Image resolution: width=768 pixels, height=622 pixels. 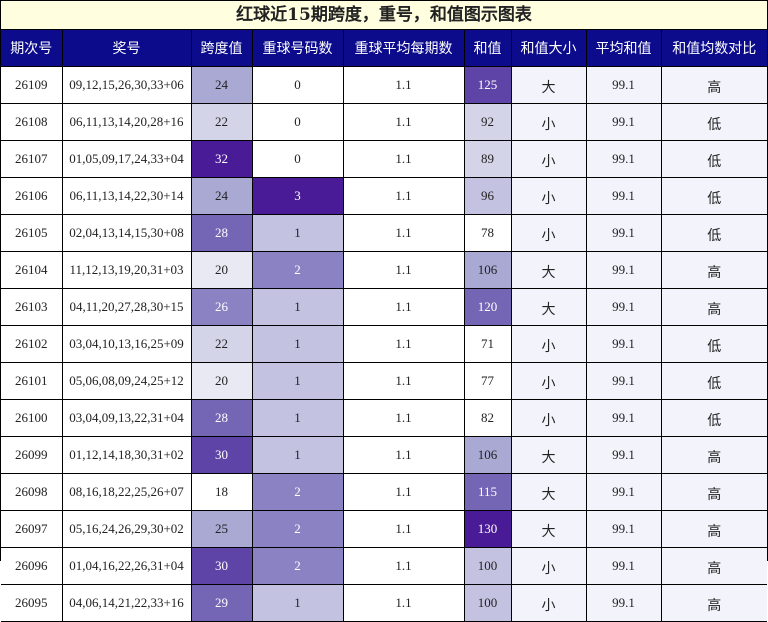 I want to click on period-cell: 26107, so click(x=32, y=159).